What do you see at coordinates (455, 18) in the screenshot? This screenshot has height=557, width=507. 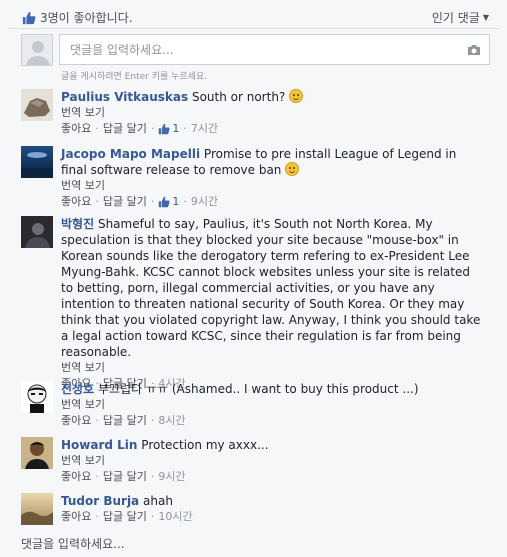 I see `sort-label: 인기 댓글` at bounding box center [455, 18].